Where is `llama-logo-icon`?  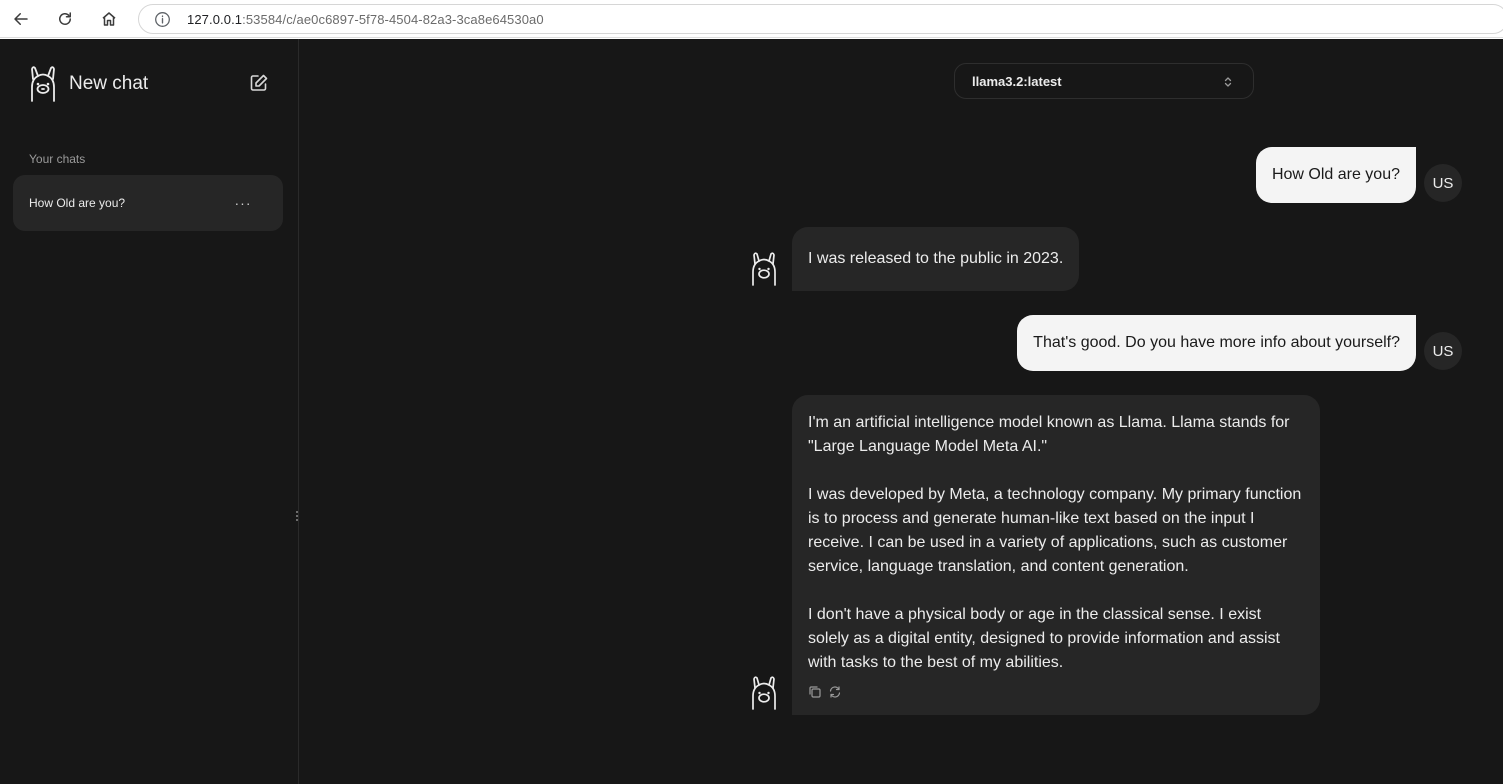 llama-logo-icon is located at coordinates (43, 84).